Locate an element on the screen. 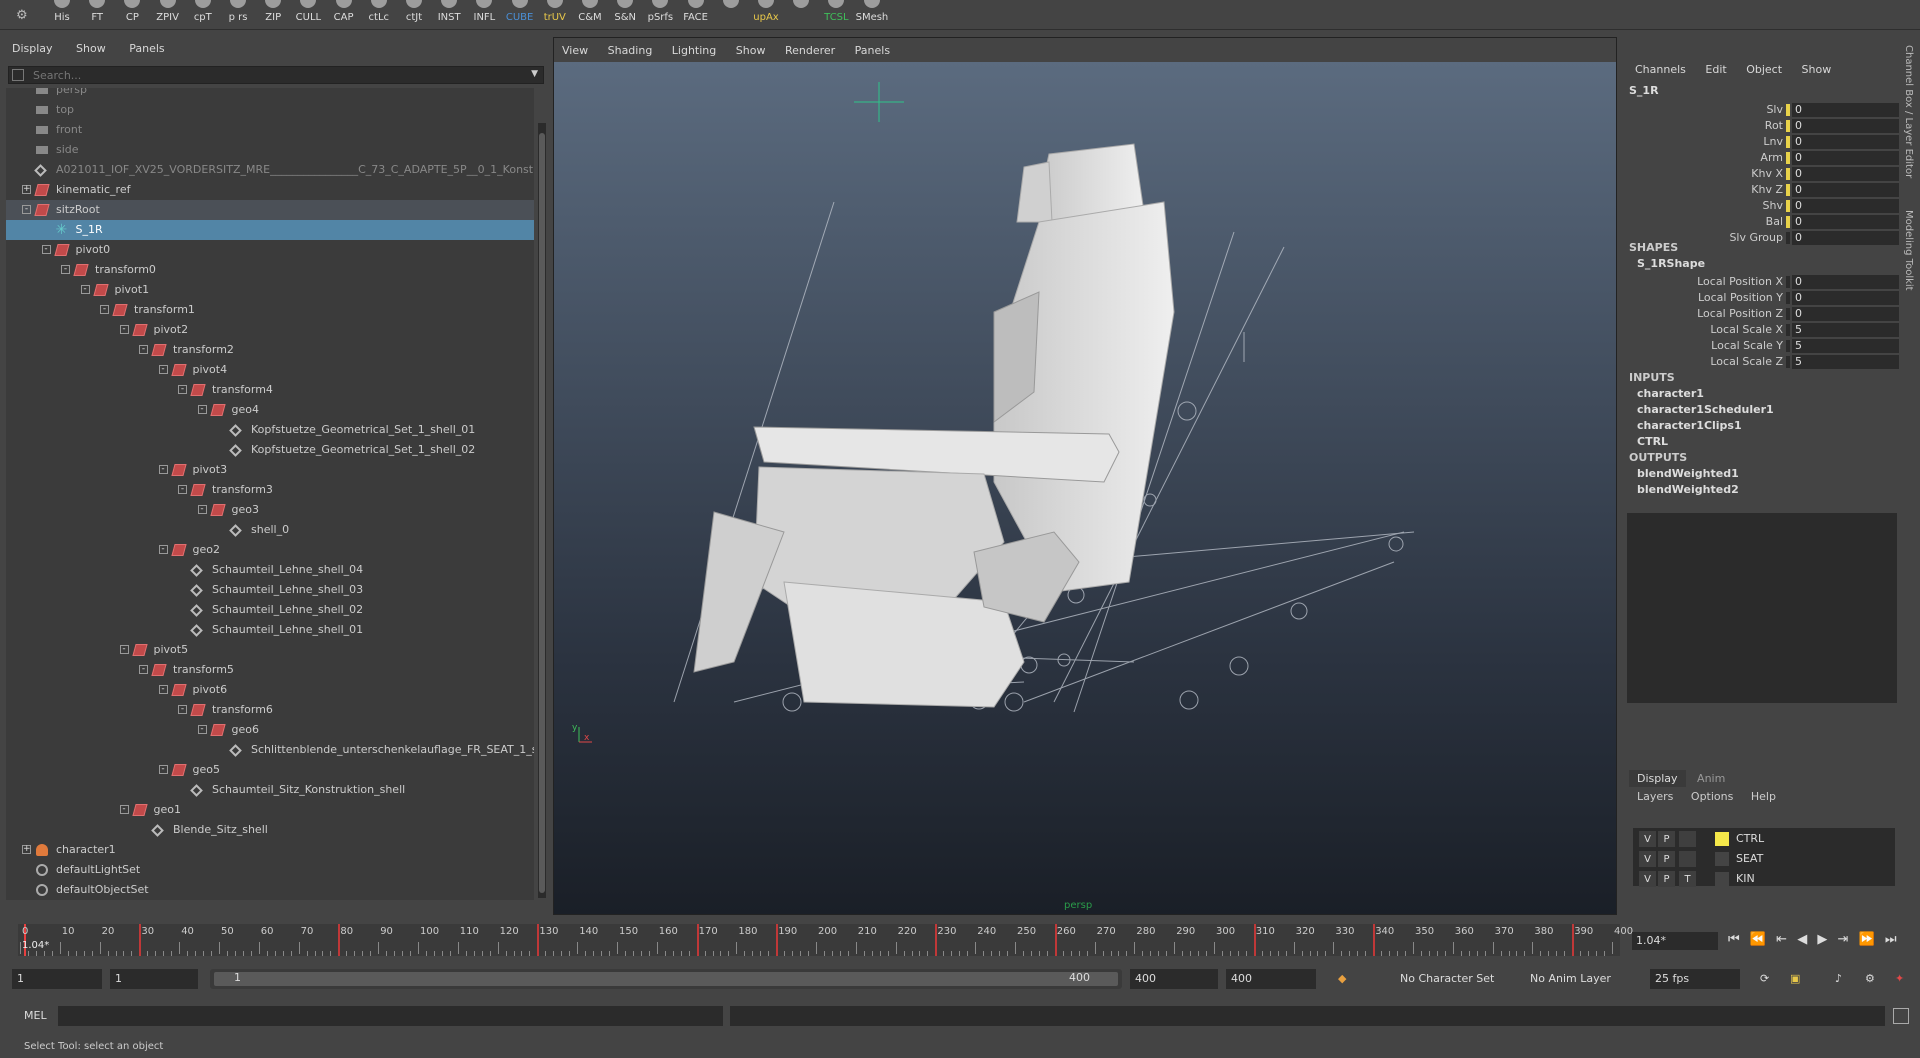 The height and width of the screenshot is (1058, 1920). viewport-menu-view: View is located at coordinates (575, 50).